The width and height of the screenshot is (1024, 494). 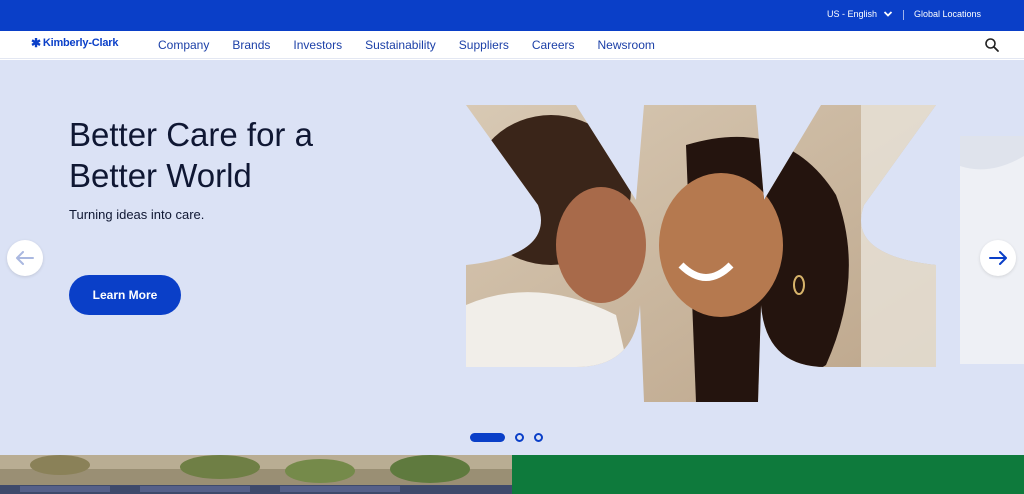 I want to click on brand-logo: ✱ Kimberly-Clark, so click(x=75, y=43).